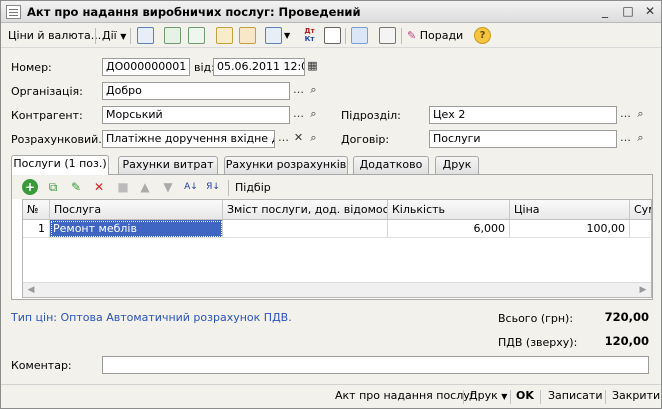  Describe the element at coordinates (76, 187) in the screenshot. I see `edit-row-icon: ✎` at that location.